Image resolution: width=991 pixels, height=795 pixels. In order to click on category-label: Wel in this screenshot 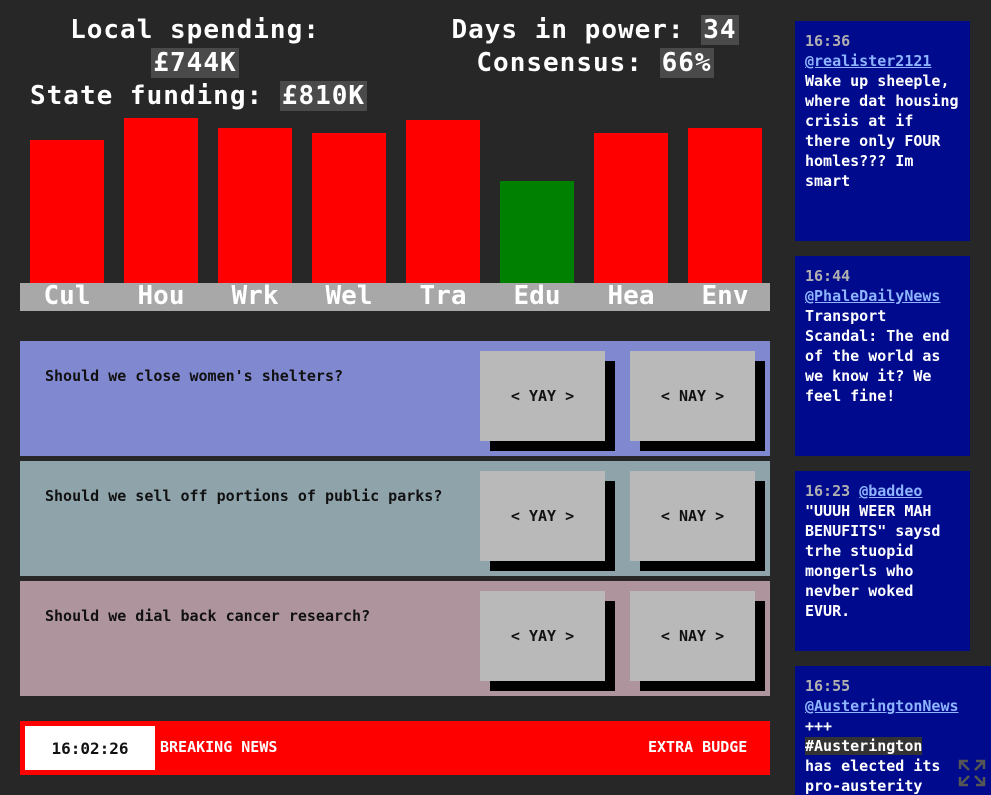, I will do `click(349, 296)`.